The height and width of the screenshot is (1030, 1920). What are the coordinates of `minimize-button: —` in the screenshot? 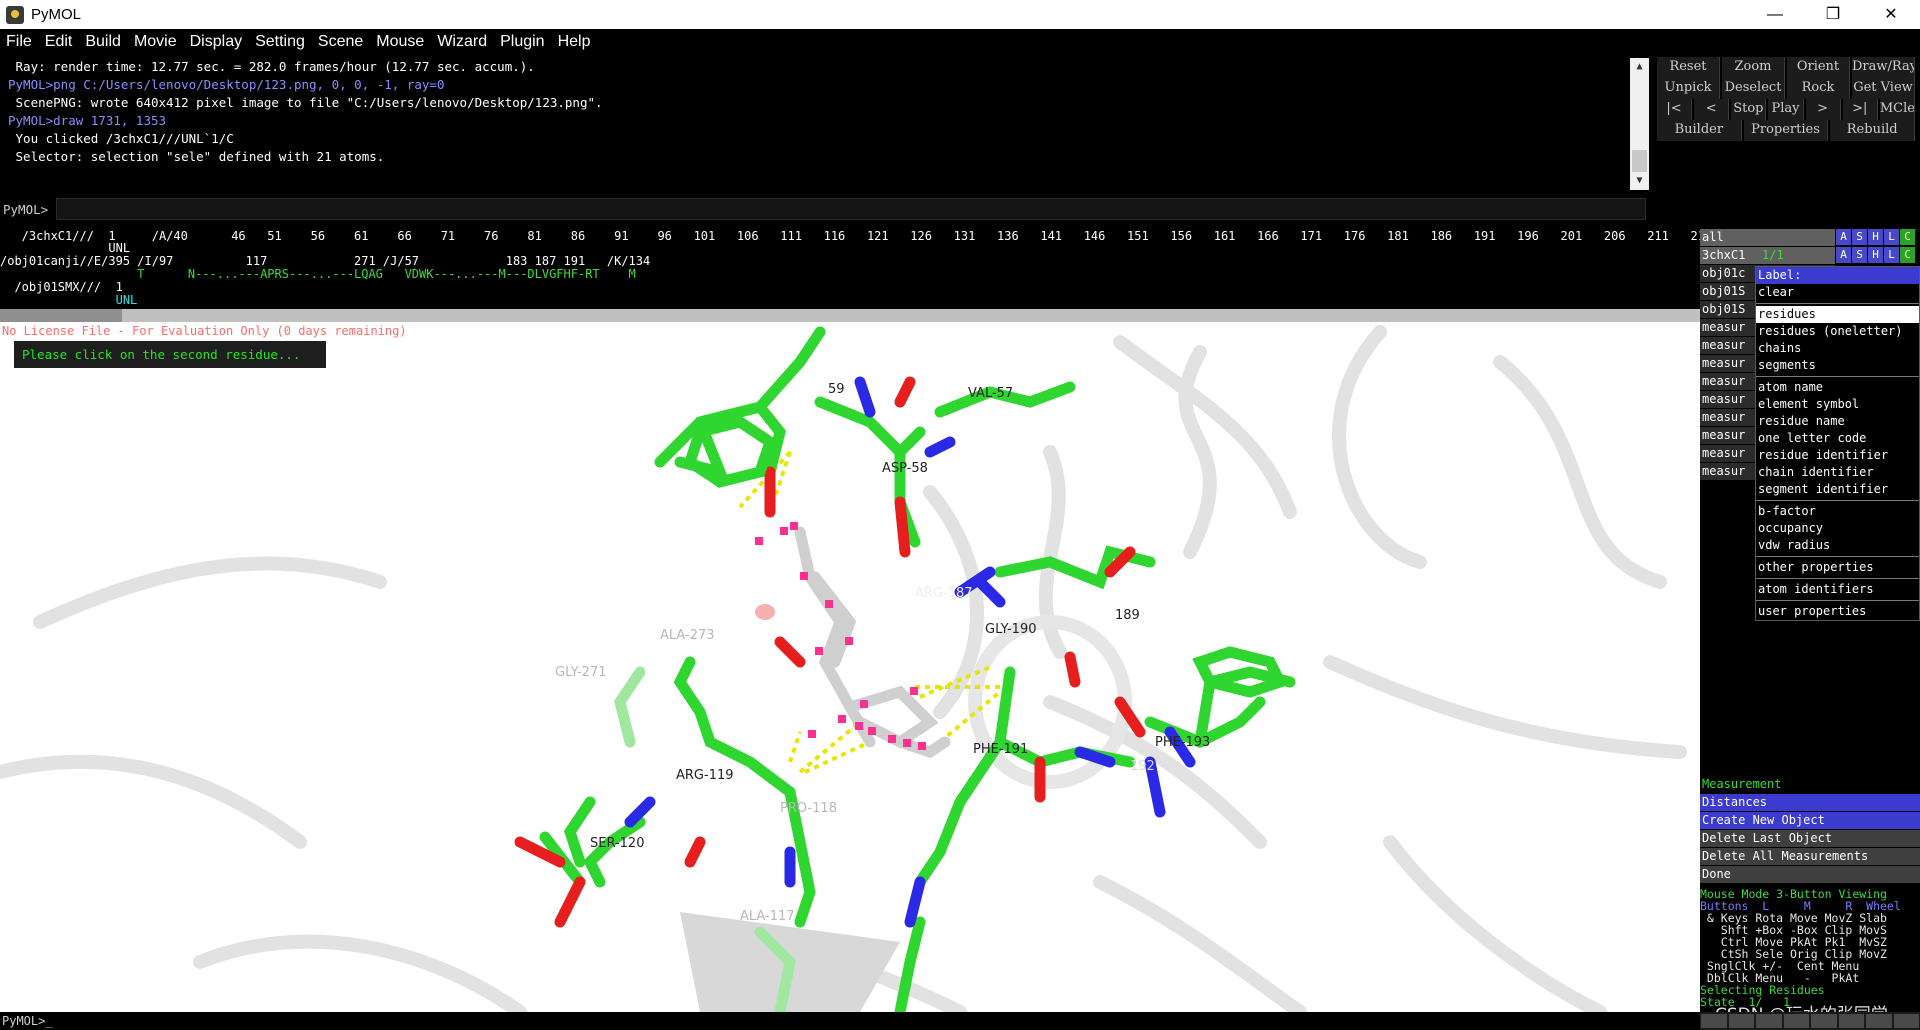 It's located at (1775, 14).